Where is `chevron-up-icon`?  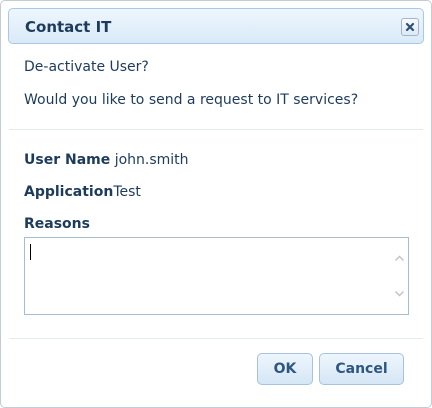 chevron-up-icon is located at coordinates (399, 258).